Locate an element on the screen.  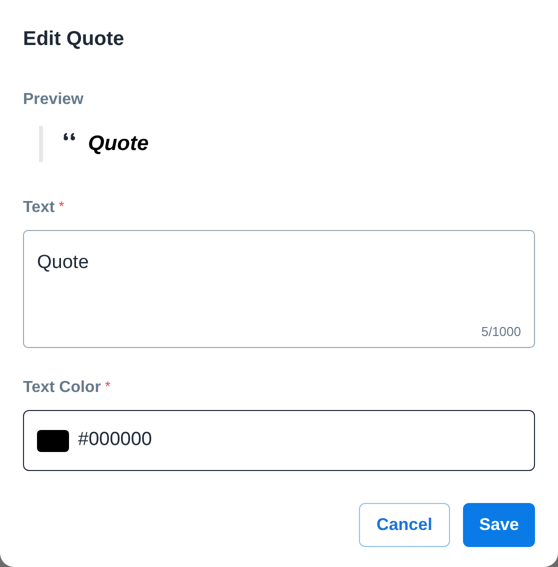
field-label: Text is located at coordinates (39, 208).